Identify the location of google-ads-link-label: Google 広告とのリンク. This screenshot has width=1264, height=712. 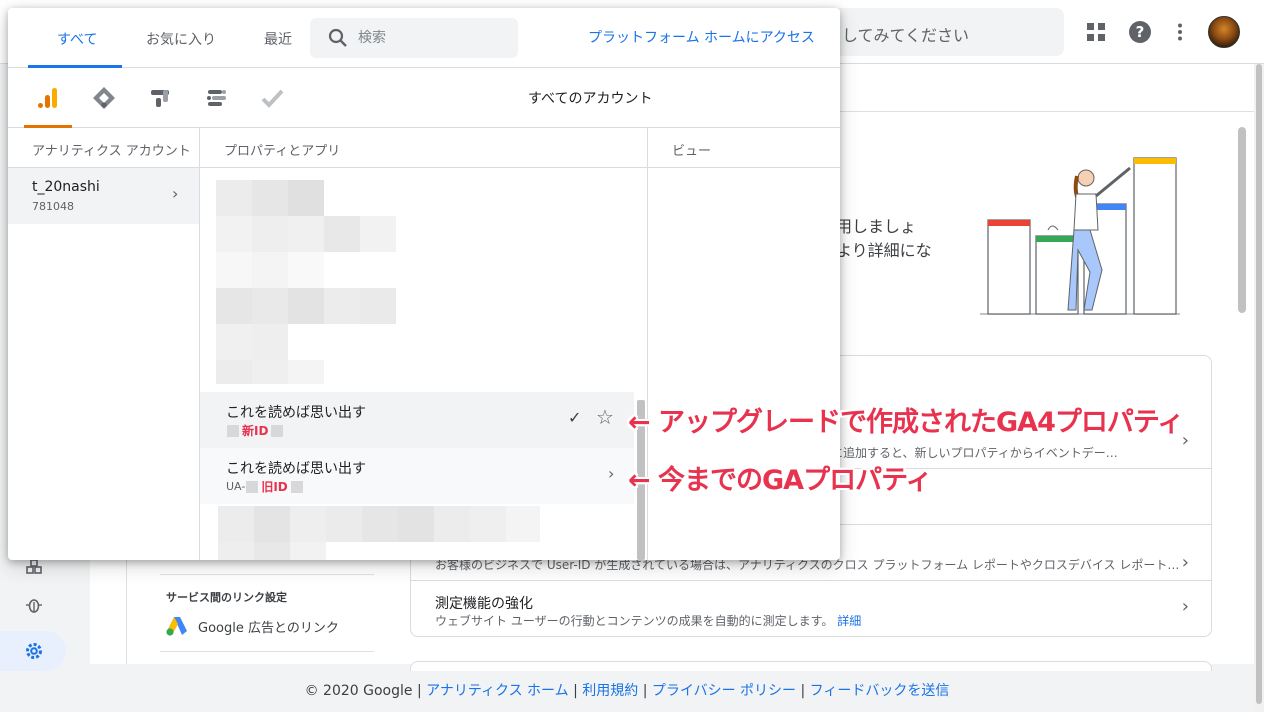
(268, 628).